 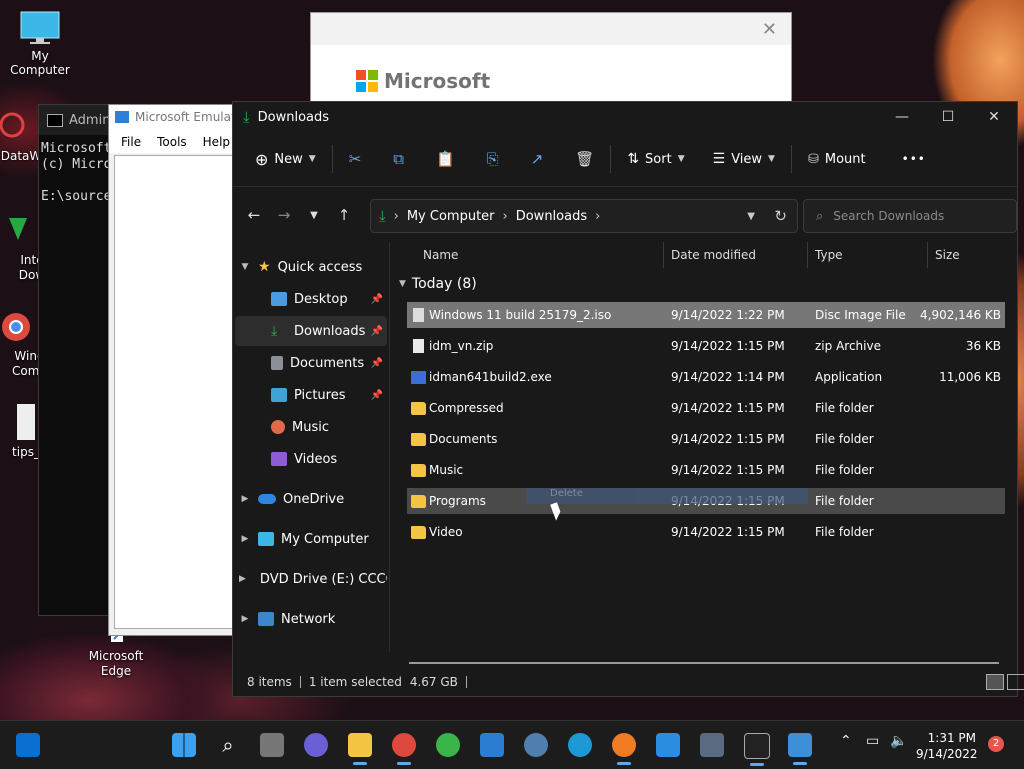 What do you see at coordinates (780, 216) in the screenshot?
I see `refresh-icon: ↻` at bounding box center [780, 216].